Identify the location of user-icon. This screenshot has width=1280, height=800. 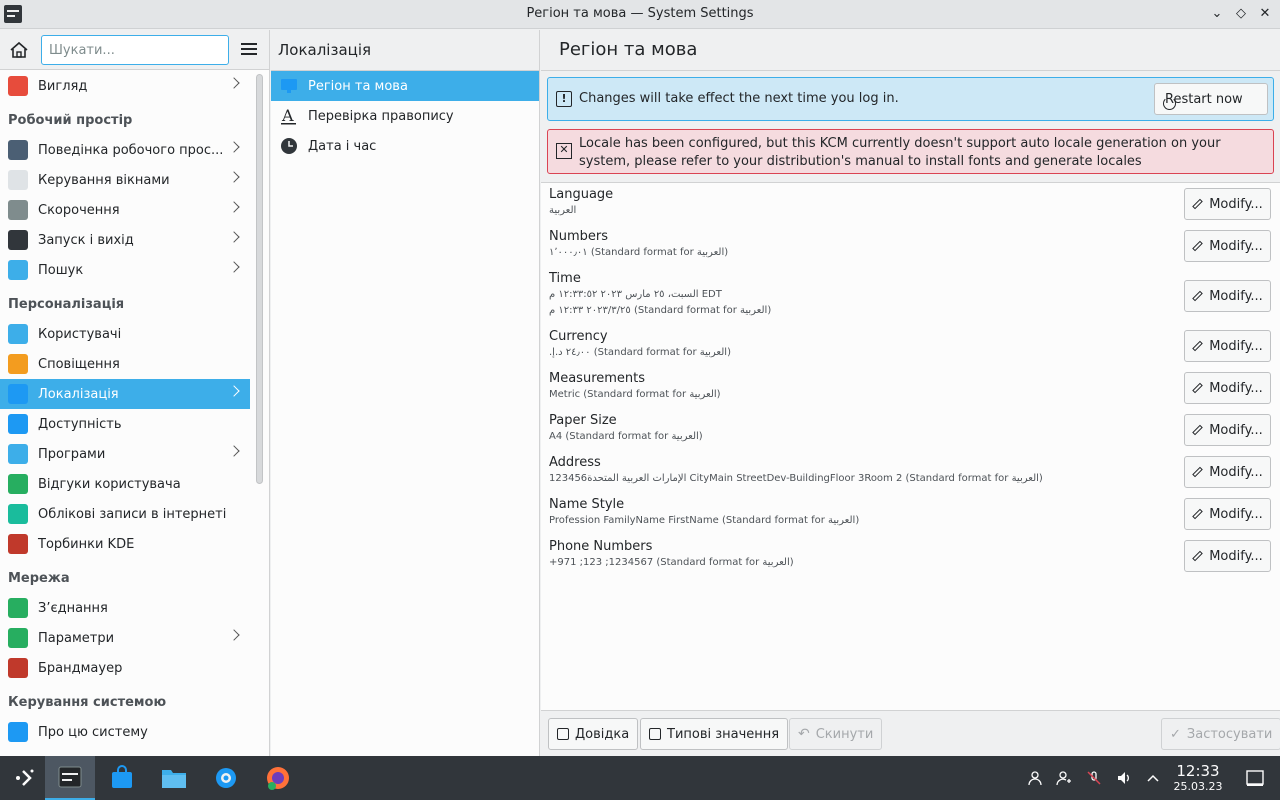
(1035, 778).